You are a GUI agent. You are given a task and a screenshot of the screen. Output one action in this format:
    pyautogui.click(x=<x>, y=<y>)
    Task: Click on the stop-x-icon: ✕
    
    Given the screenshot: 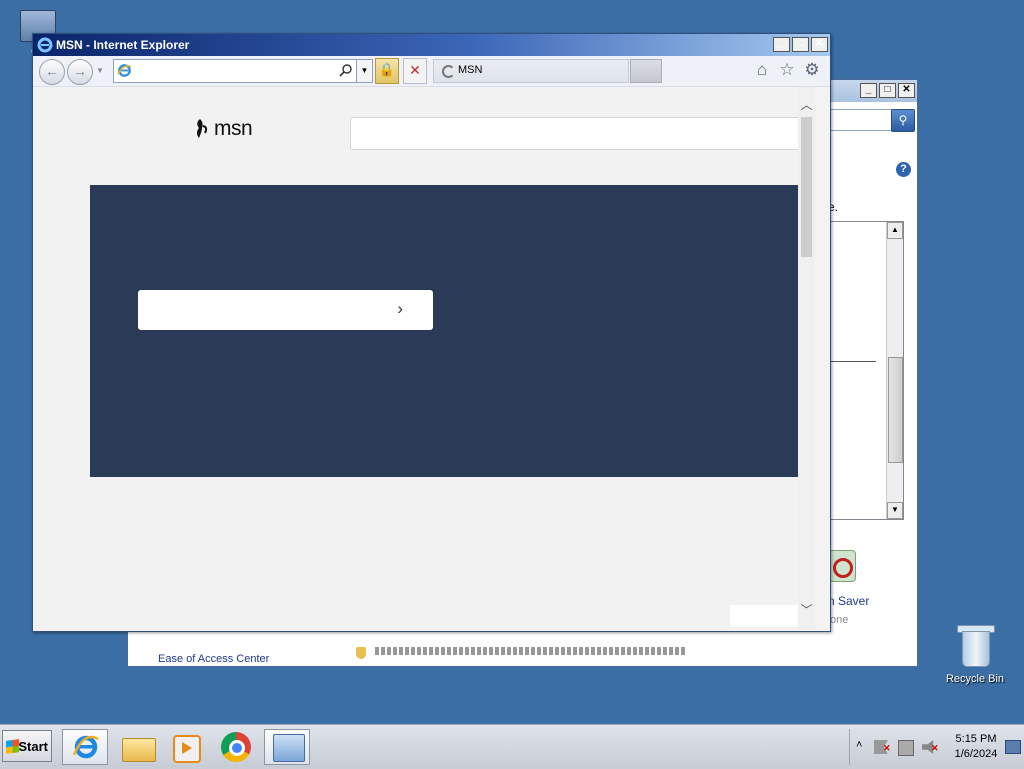 What is the action you would take?
    pyautogui.click(x=415, y=70)
    